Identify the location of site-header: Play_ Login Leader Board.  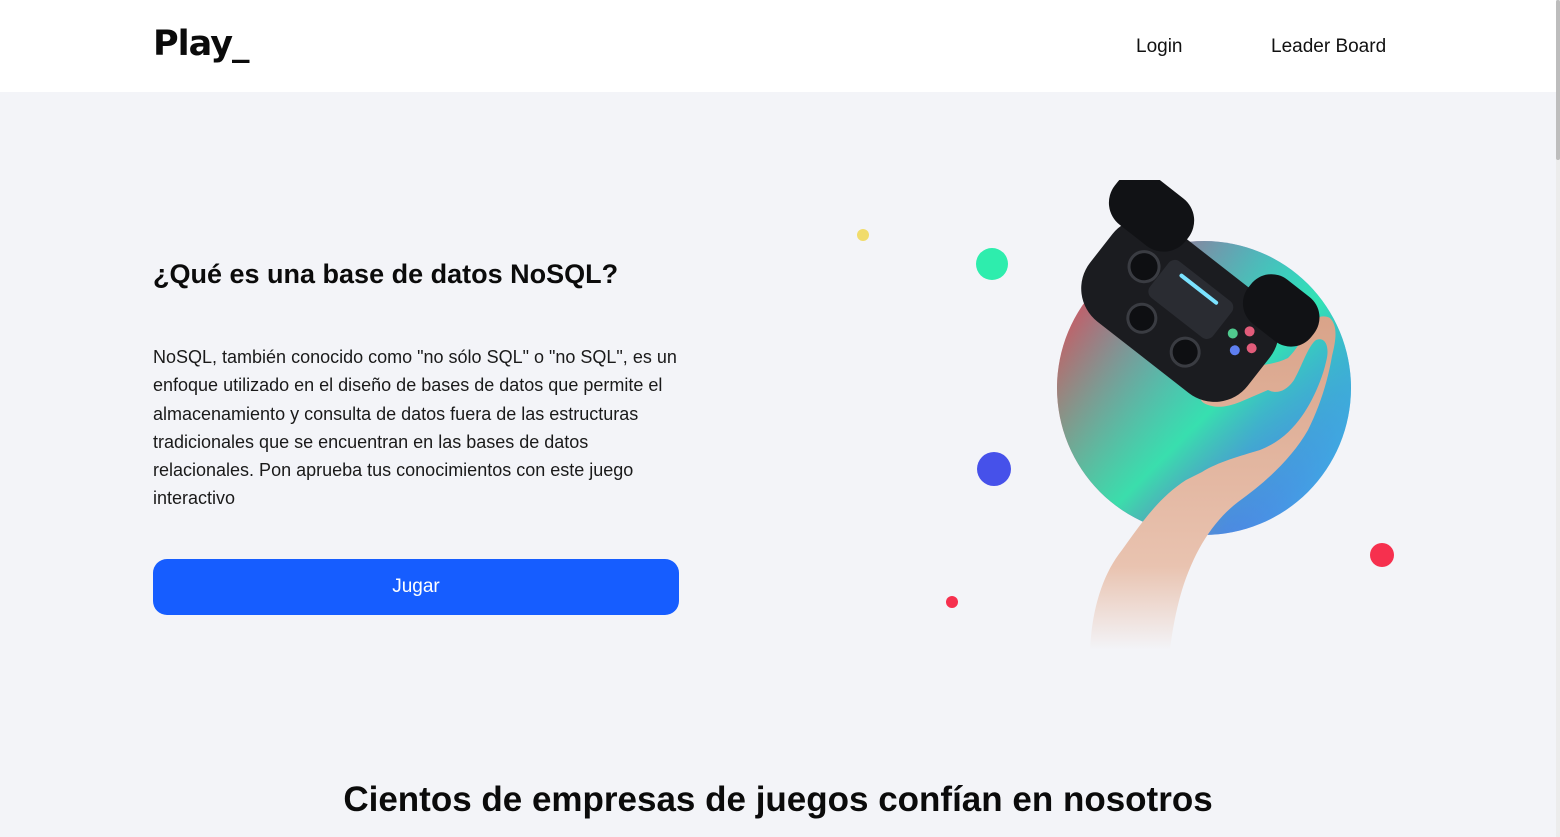
(778, 46).